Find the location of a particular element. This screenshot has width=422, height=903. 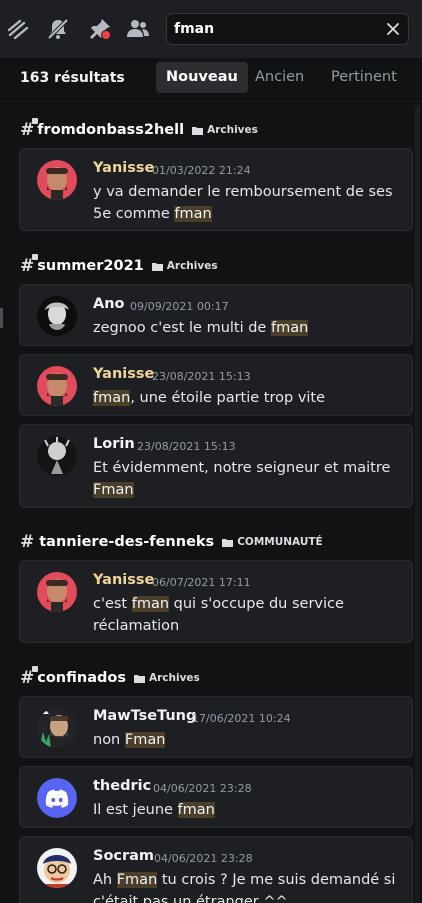

search-result-message: MawTseTung 17/06/2021 10:24 non Fman is located at coordinates (216, 727).